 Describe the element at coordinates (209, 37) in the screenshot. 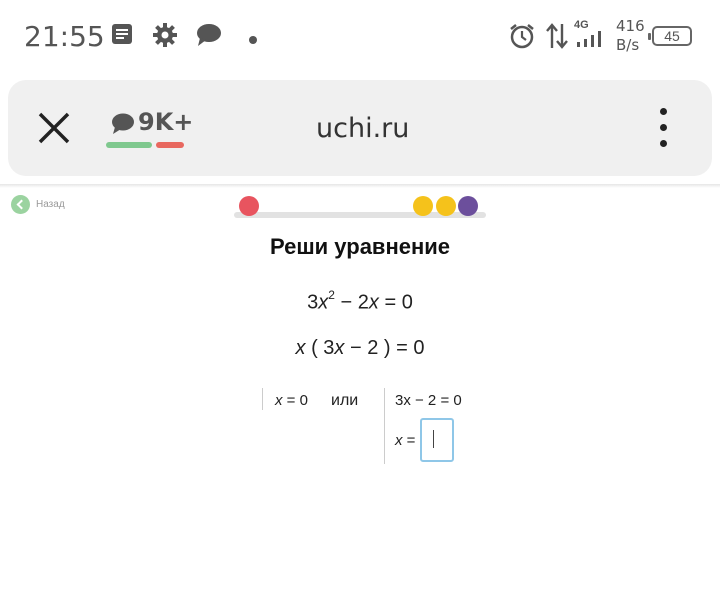

I see `chat-bubble-icon` at that location.